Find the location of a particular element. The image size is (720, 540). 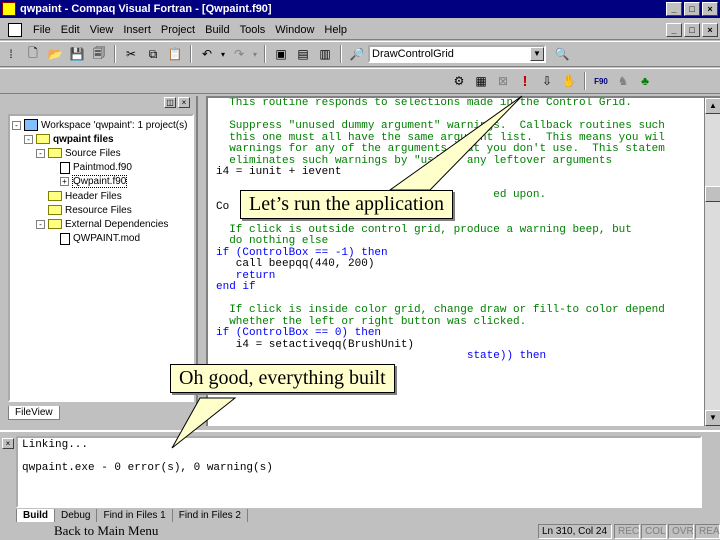

maximize-button: □ is located at coordinates (692, 9).